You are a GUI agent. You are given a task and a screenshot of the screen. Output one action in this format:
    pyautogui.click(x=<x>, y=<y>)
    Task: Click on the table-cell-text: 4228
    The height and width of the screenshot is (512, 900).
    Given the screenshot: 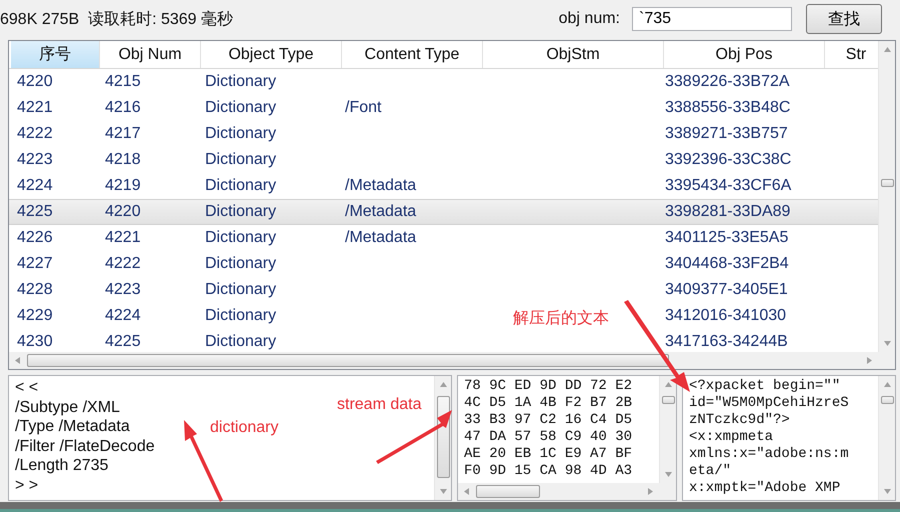 What is the action you would take?
    pyautogui.click(x=35, y=290)
    